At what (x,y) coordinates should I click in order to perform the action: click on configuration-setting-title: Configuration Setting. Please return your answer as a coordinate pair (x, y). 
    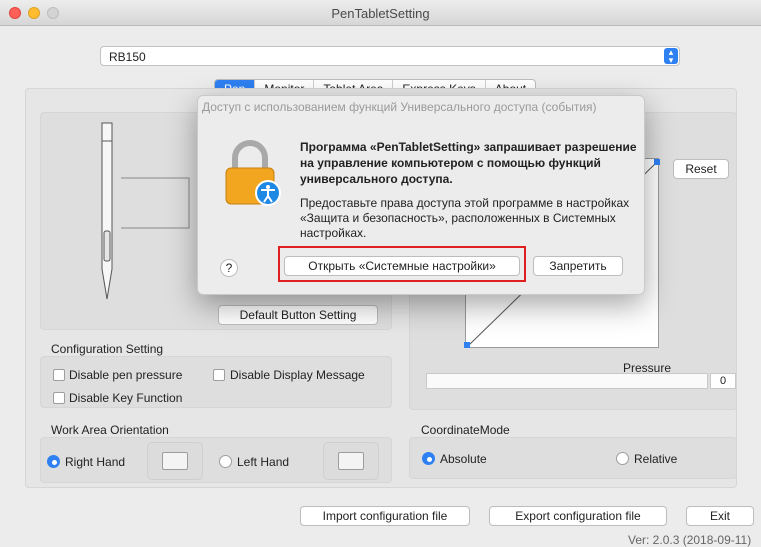
    Looking at the image, I should click on (107, 349).